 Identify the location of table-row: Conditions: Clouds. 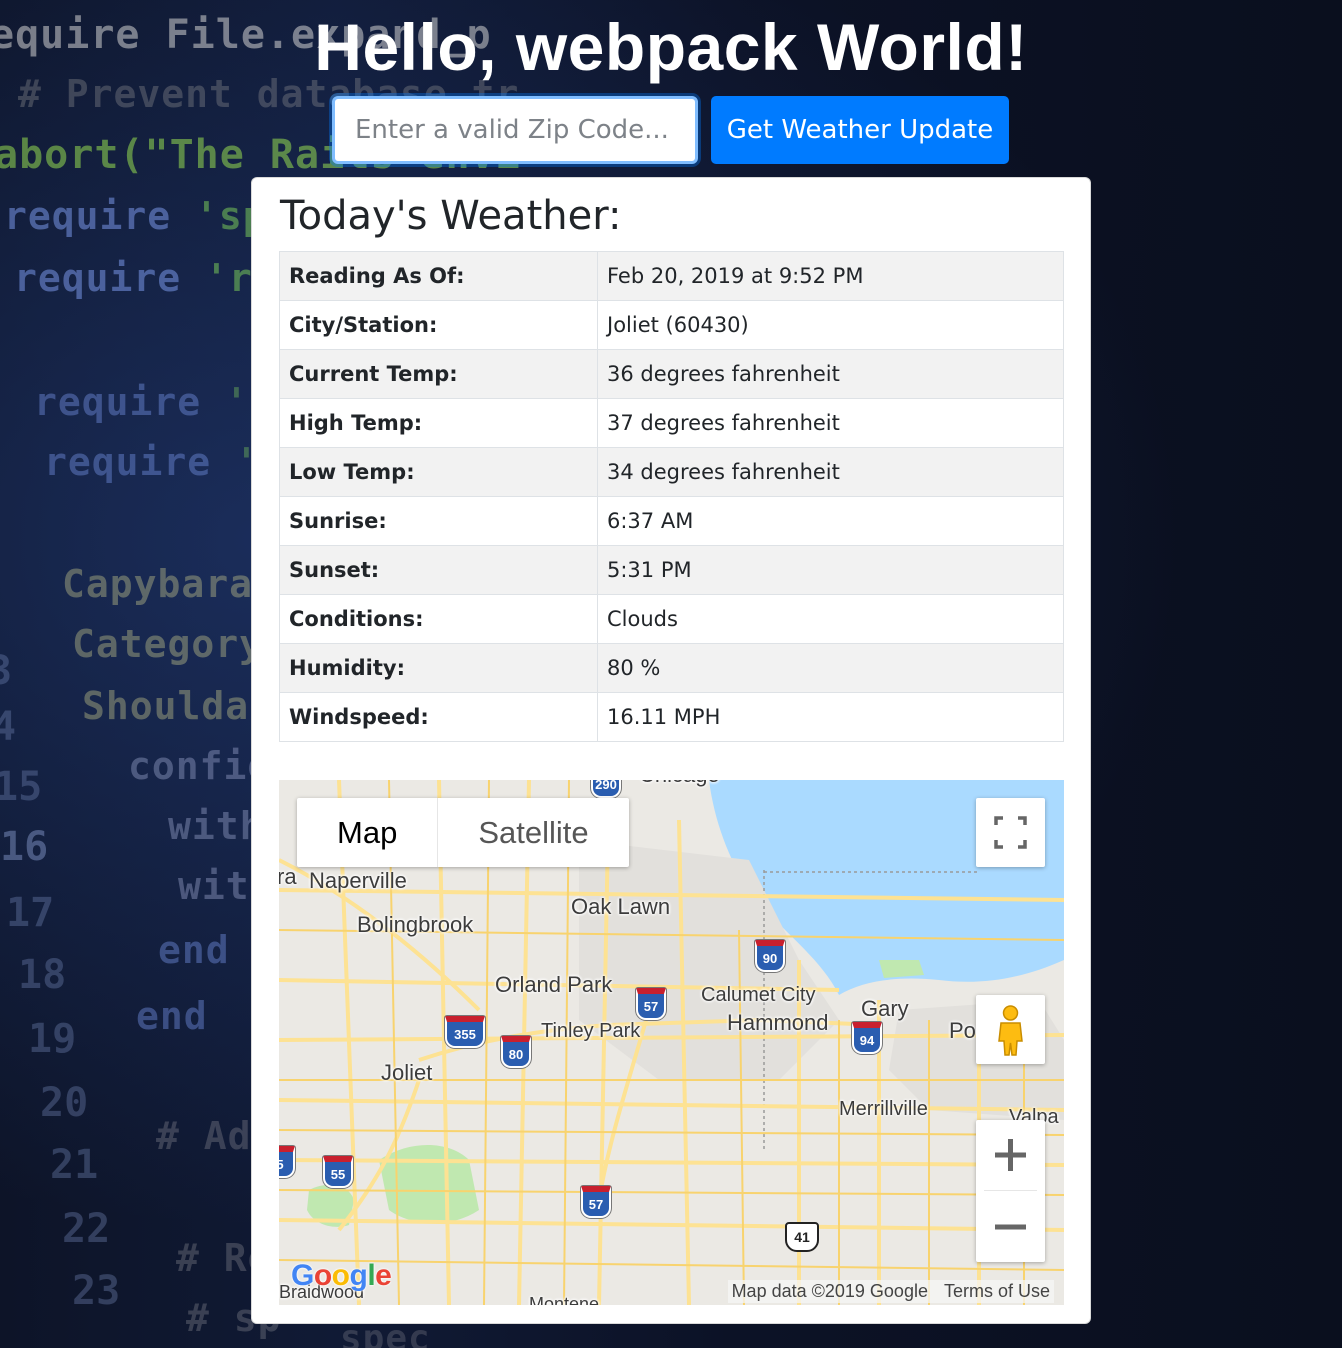
(671, 619).